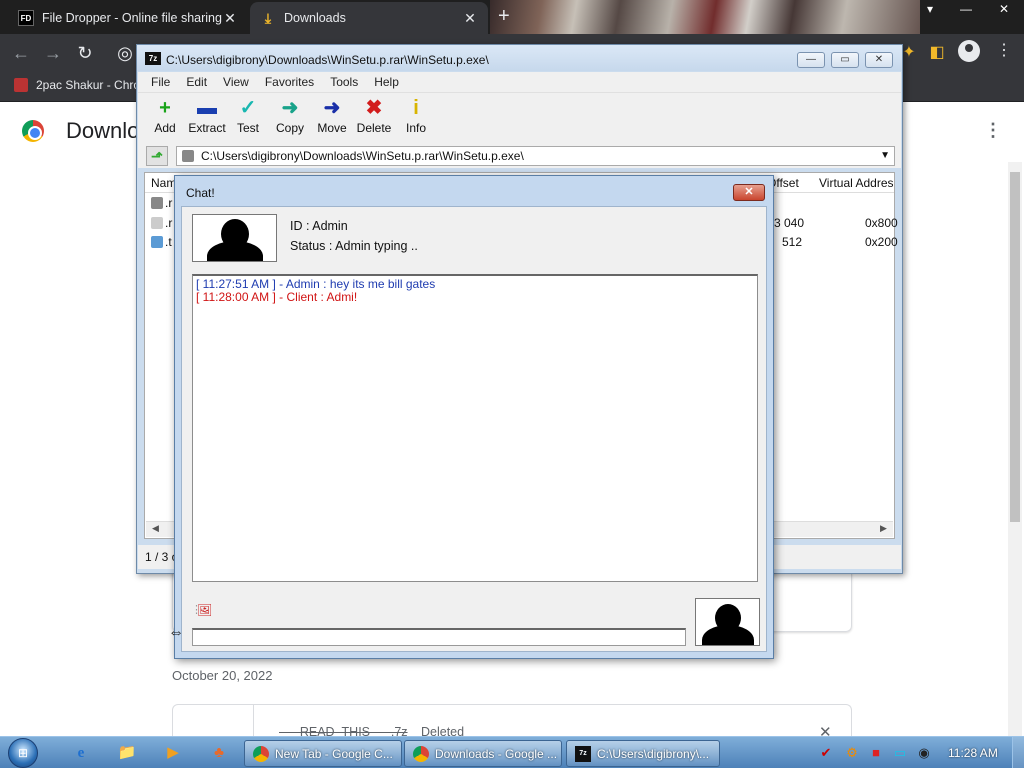  What do you see at coordinates (203, 611) in the screenshot?
I see `send-image-icon: 🖼` at bounding box center [203, 611].